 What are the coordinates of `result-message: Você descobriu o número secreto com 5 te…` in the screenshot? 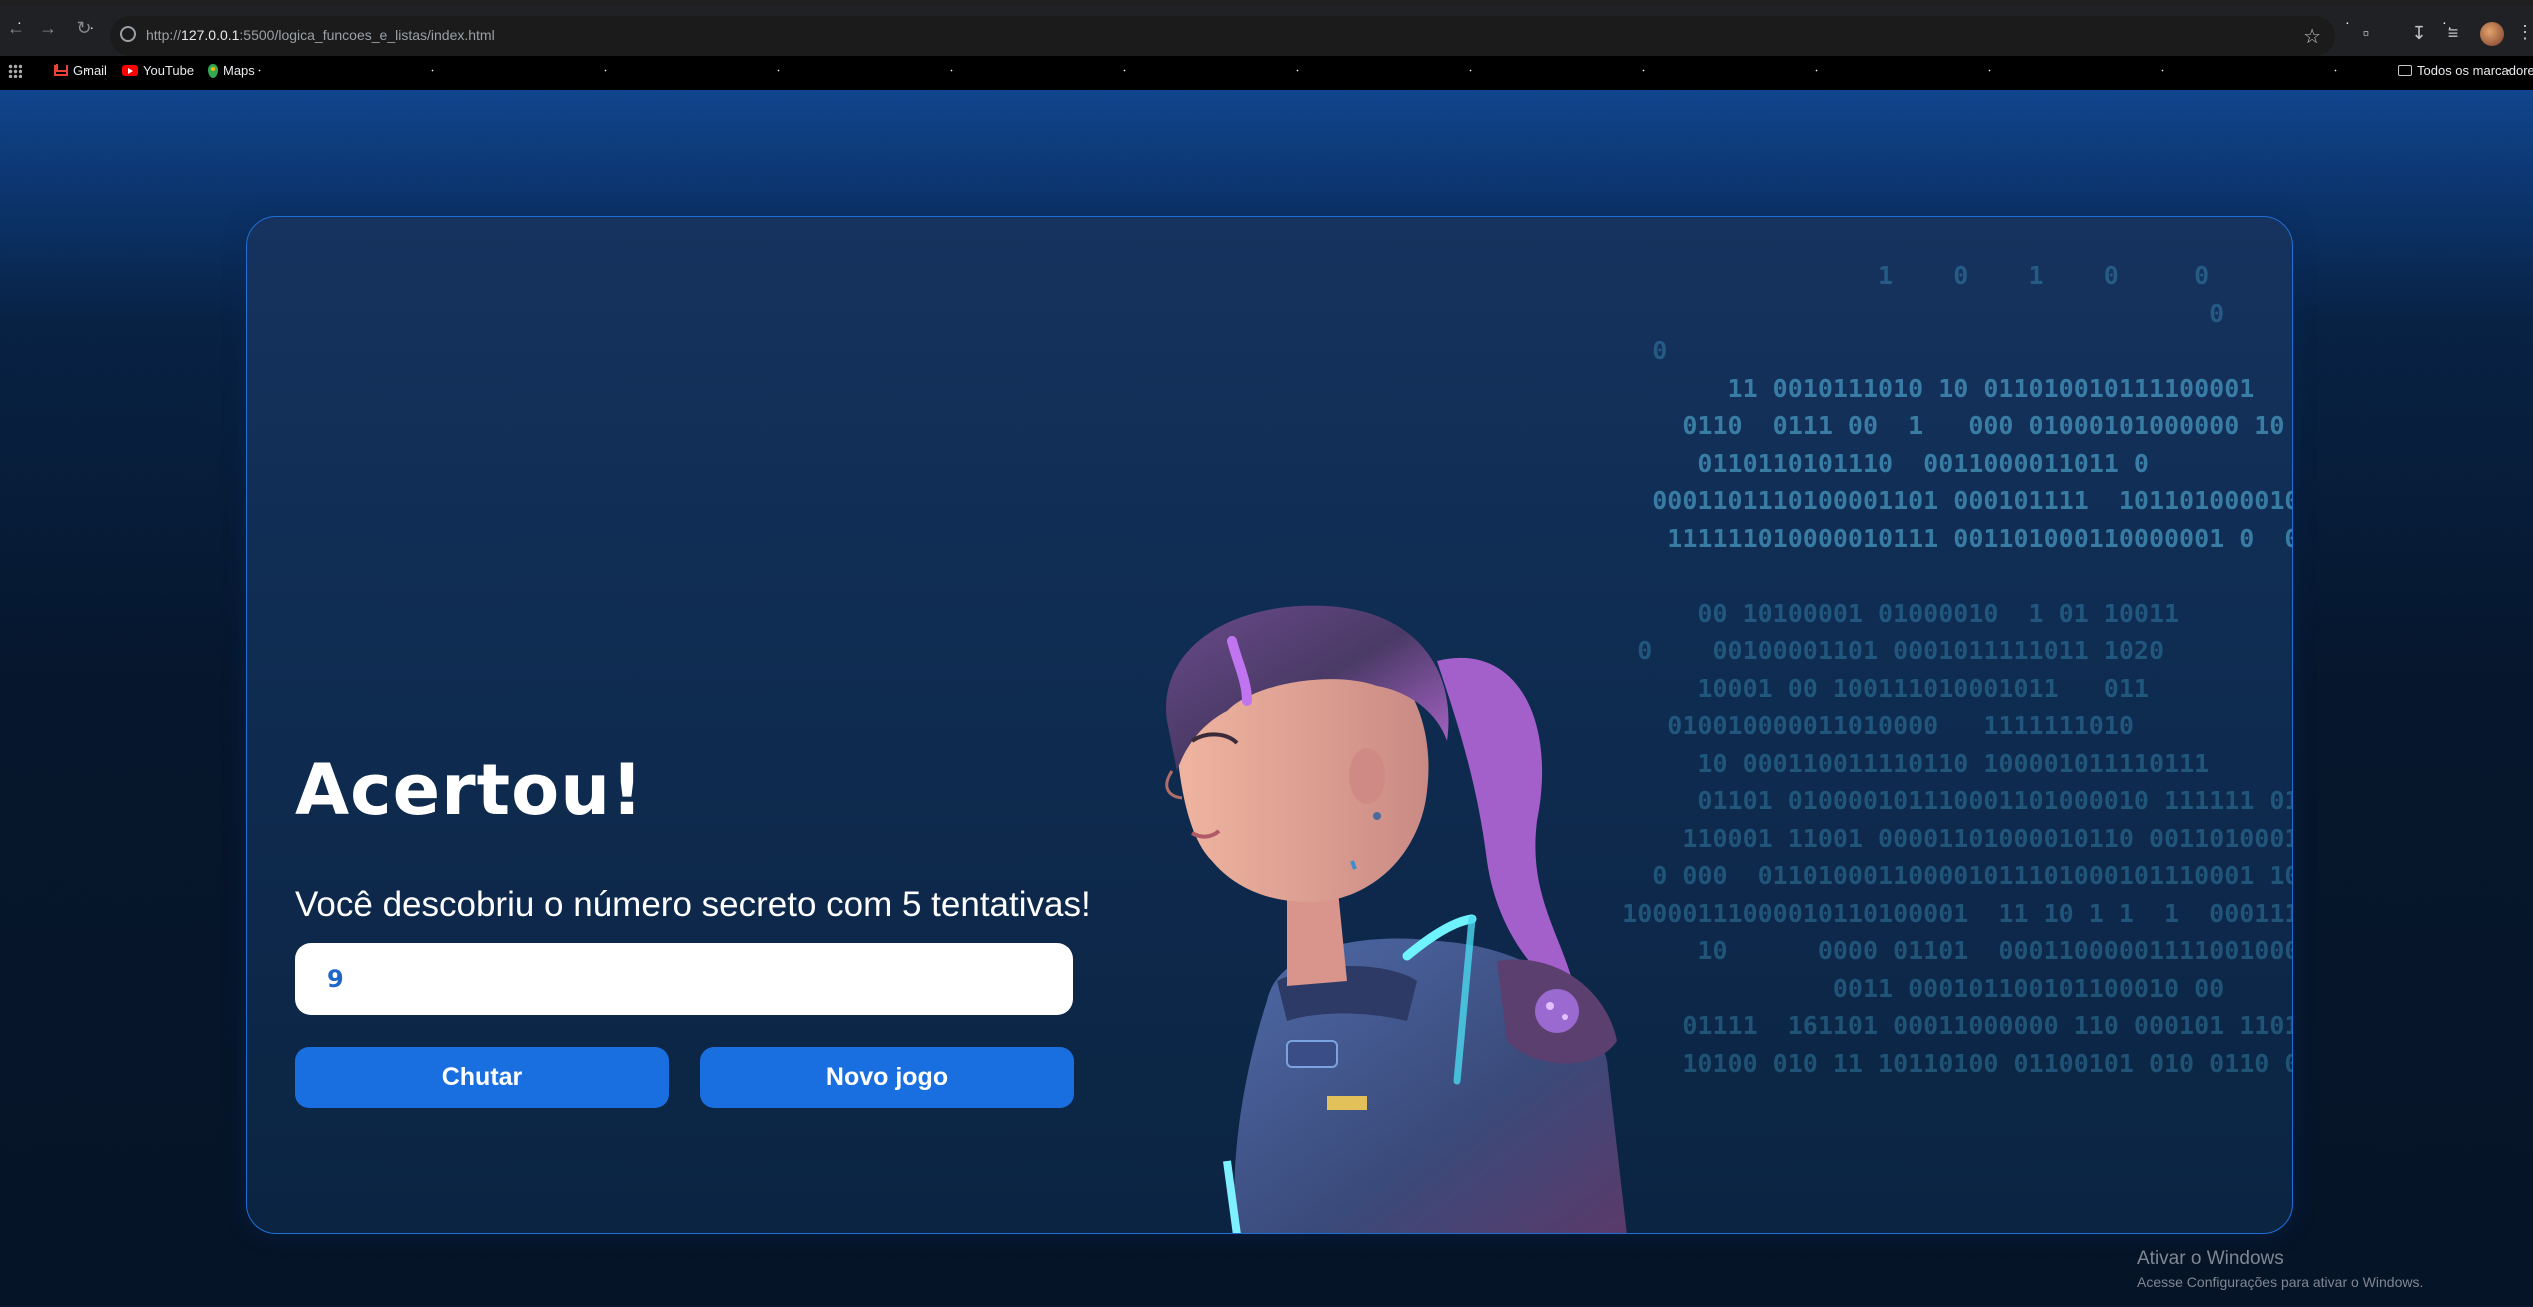 It's located at (693, 904).